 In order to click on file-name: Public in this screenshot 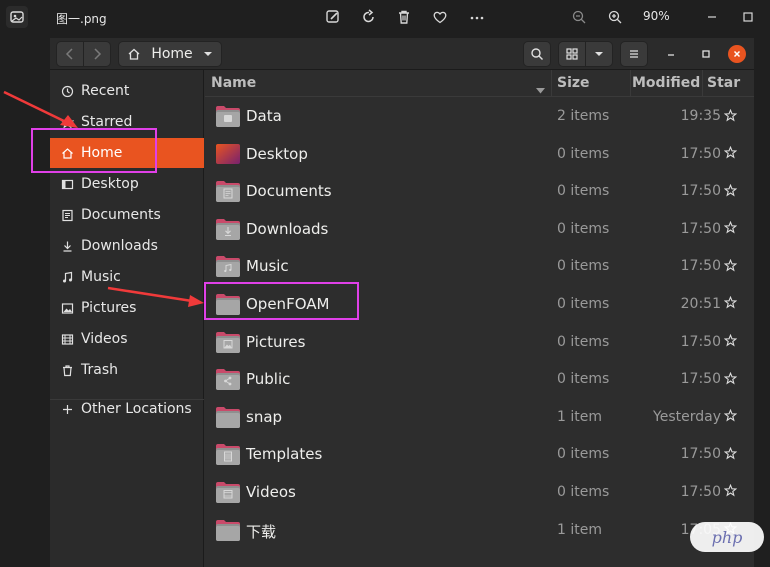, I will do `click(268, 379)`.